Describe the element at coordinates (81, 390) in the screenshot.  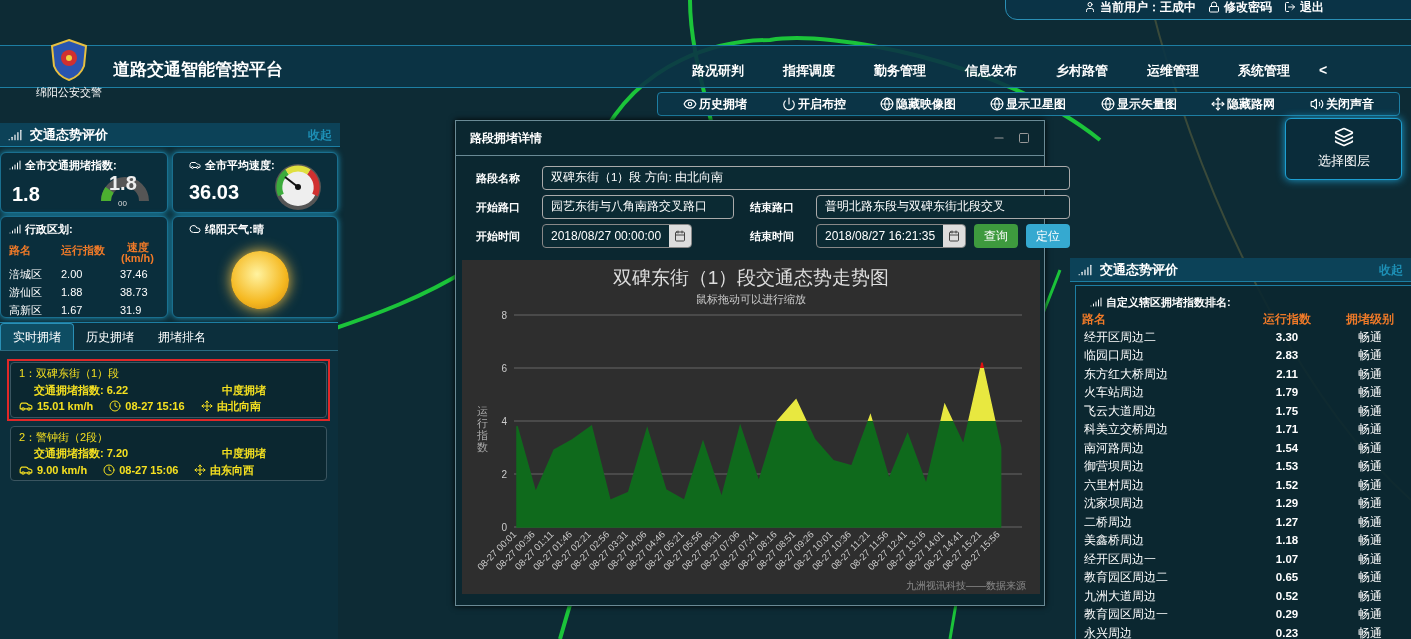
I see `jam-index: 交通拥堵指数: 6.22` at that location.